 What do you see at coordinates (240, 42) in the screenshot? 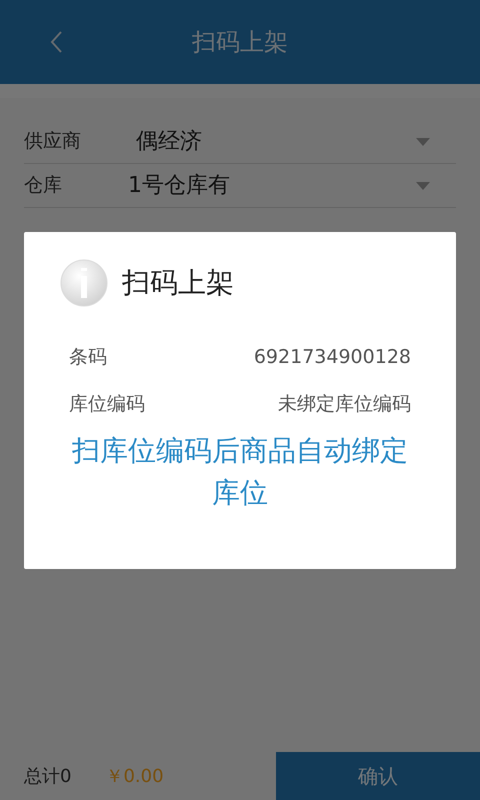
I see `page-title: 扫码上架` at bounding box center [240, 42].